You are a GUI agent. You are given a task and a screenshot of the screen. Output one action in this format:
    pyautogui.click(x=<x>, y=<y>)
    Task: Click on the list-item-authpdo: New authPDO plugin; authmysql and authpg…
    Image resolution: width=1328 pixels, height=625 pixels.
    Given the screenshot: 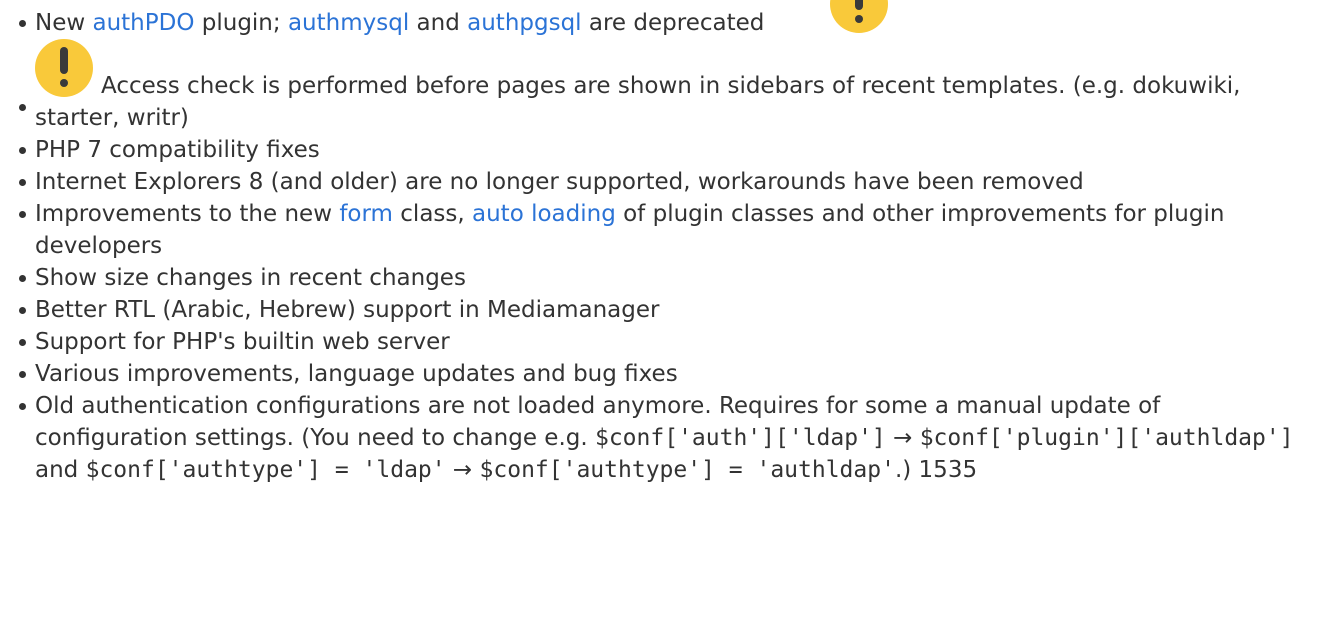 What is the action you would take?
    pyautogui.click(x=667, y=19)
    